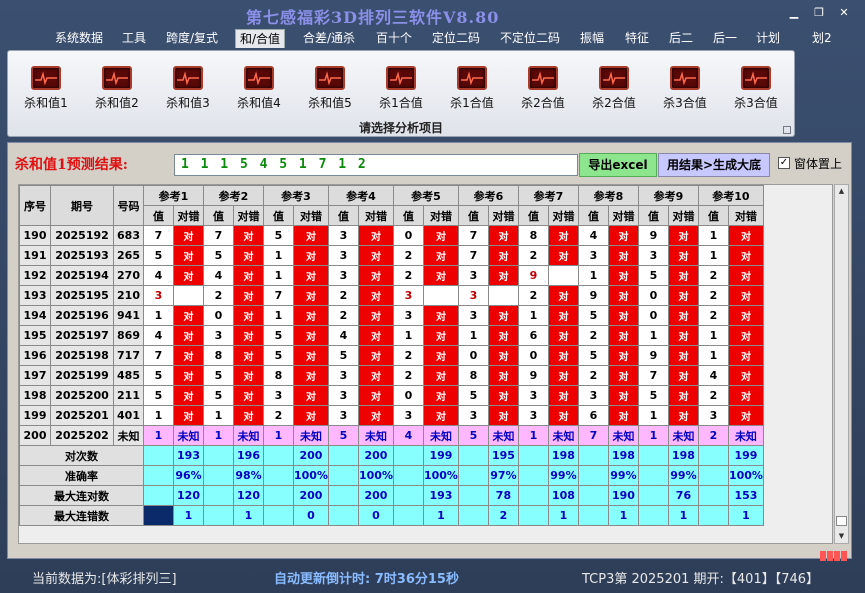 The width and height of the screenshot is (865, 593). I want to click on stats-value: 199, so click(440, 455).